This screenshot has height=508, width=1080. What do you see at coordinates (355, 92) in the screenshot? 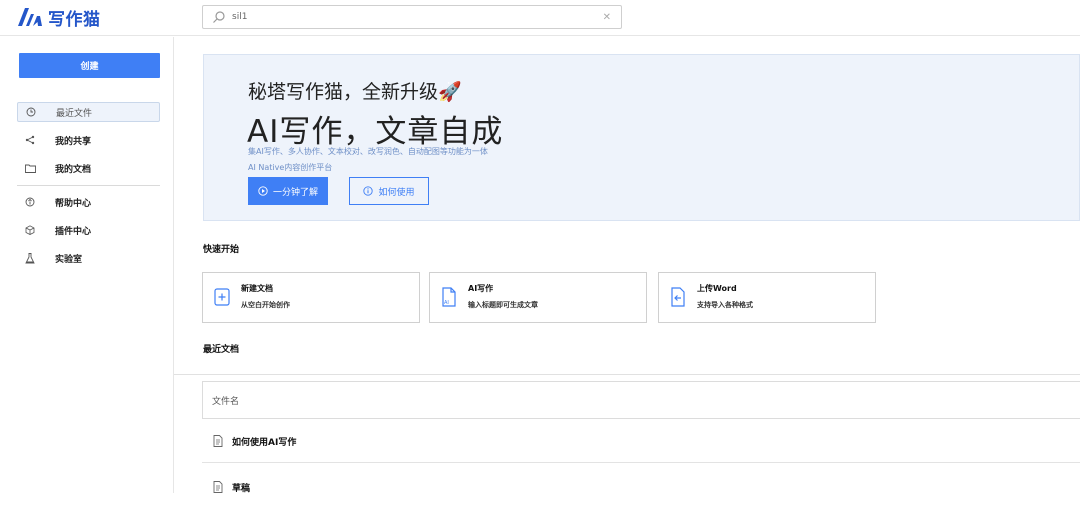
I see `banner-subtitle: 秘塔写作猫，全新升级🚀` at bounding box center [355, 92].